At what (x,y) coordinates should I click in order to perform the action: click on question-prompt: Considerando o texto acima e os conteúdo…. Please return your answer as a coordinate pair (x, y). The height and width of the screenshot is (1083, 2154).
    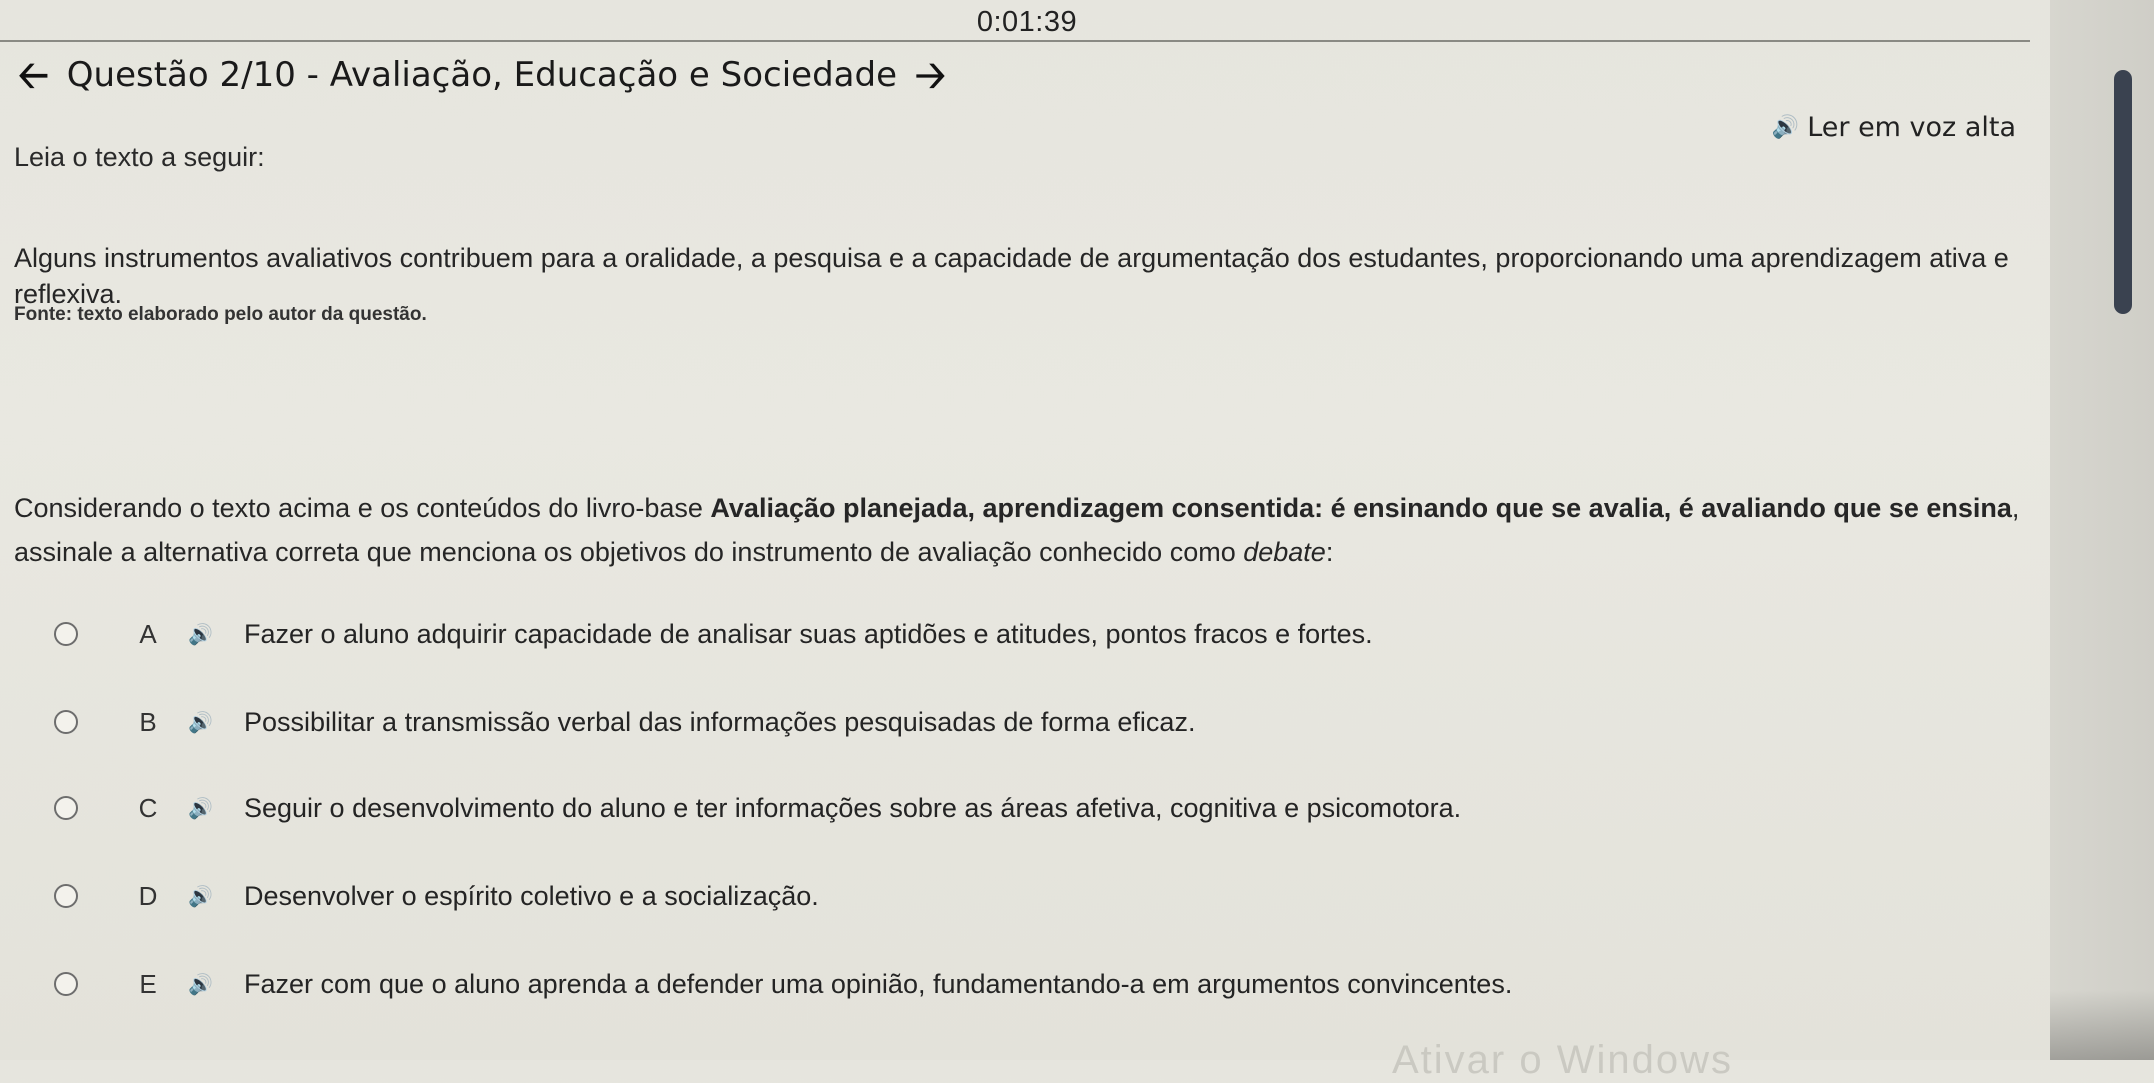
    Looking at the image, I should click on (1024, 530).